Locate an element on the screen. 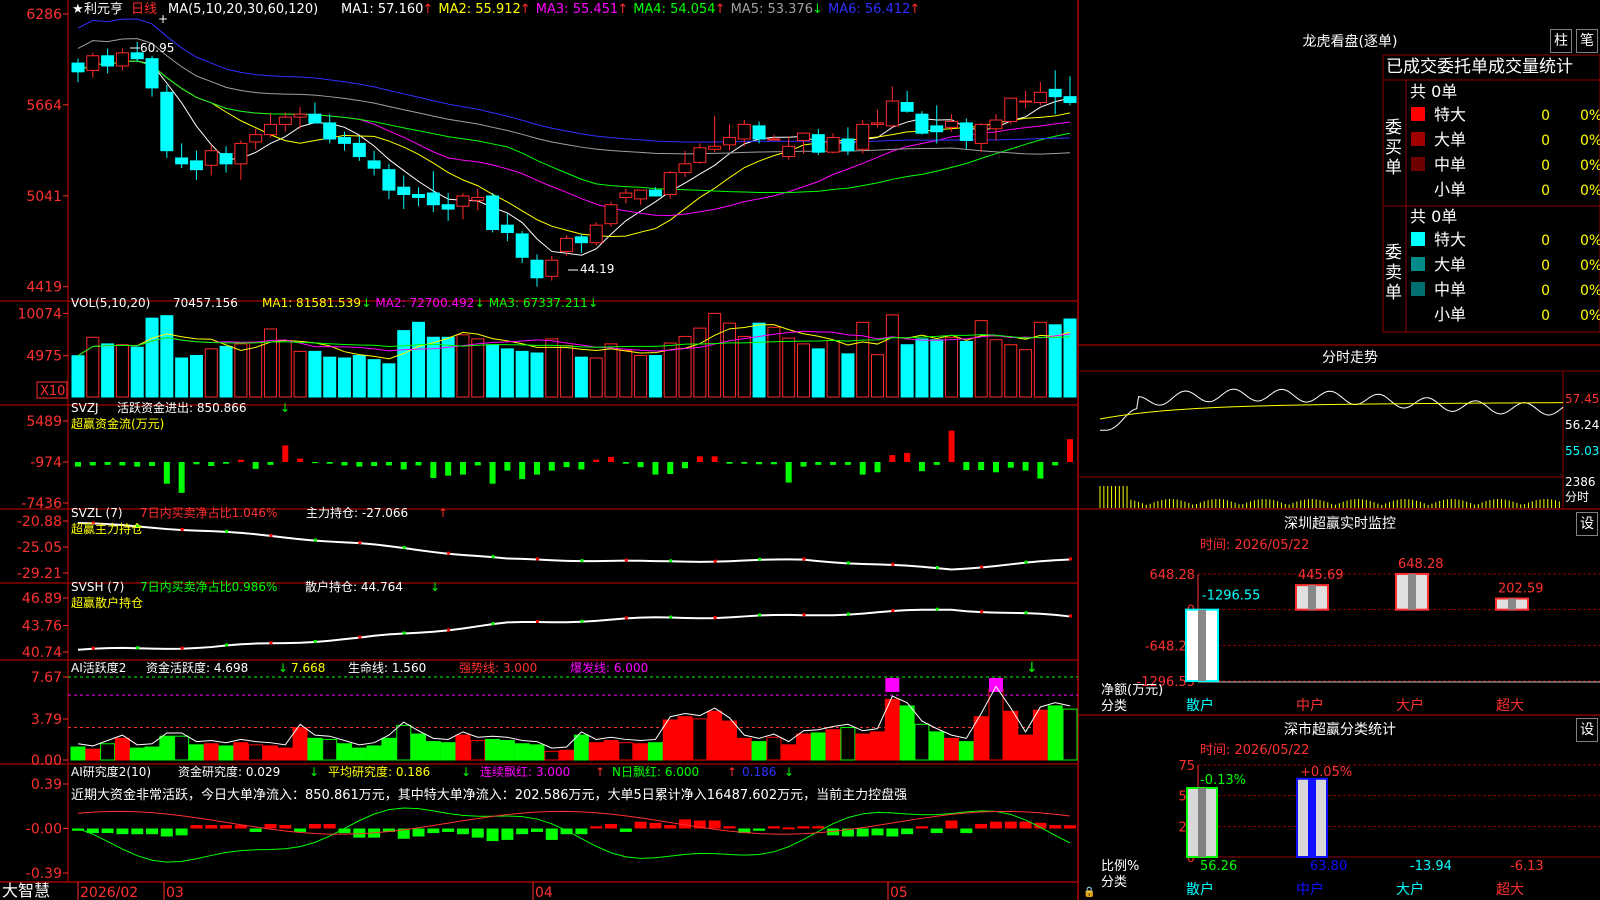 The width and height of the screenshot is (1600, 900). ma-arrow: ↑ is located at coordinates (622, 9).